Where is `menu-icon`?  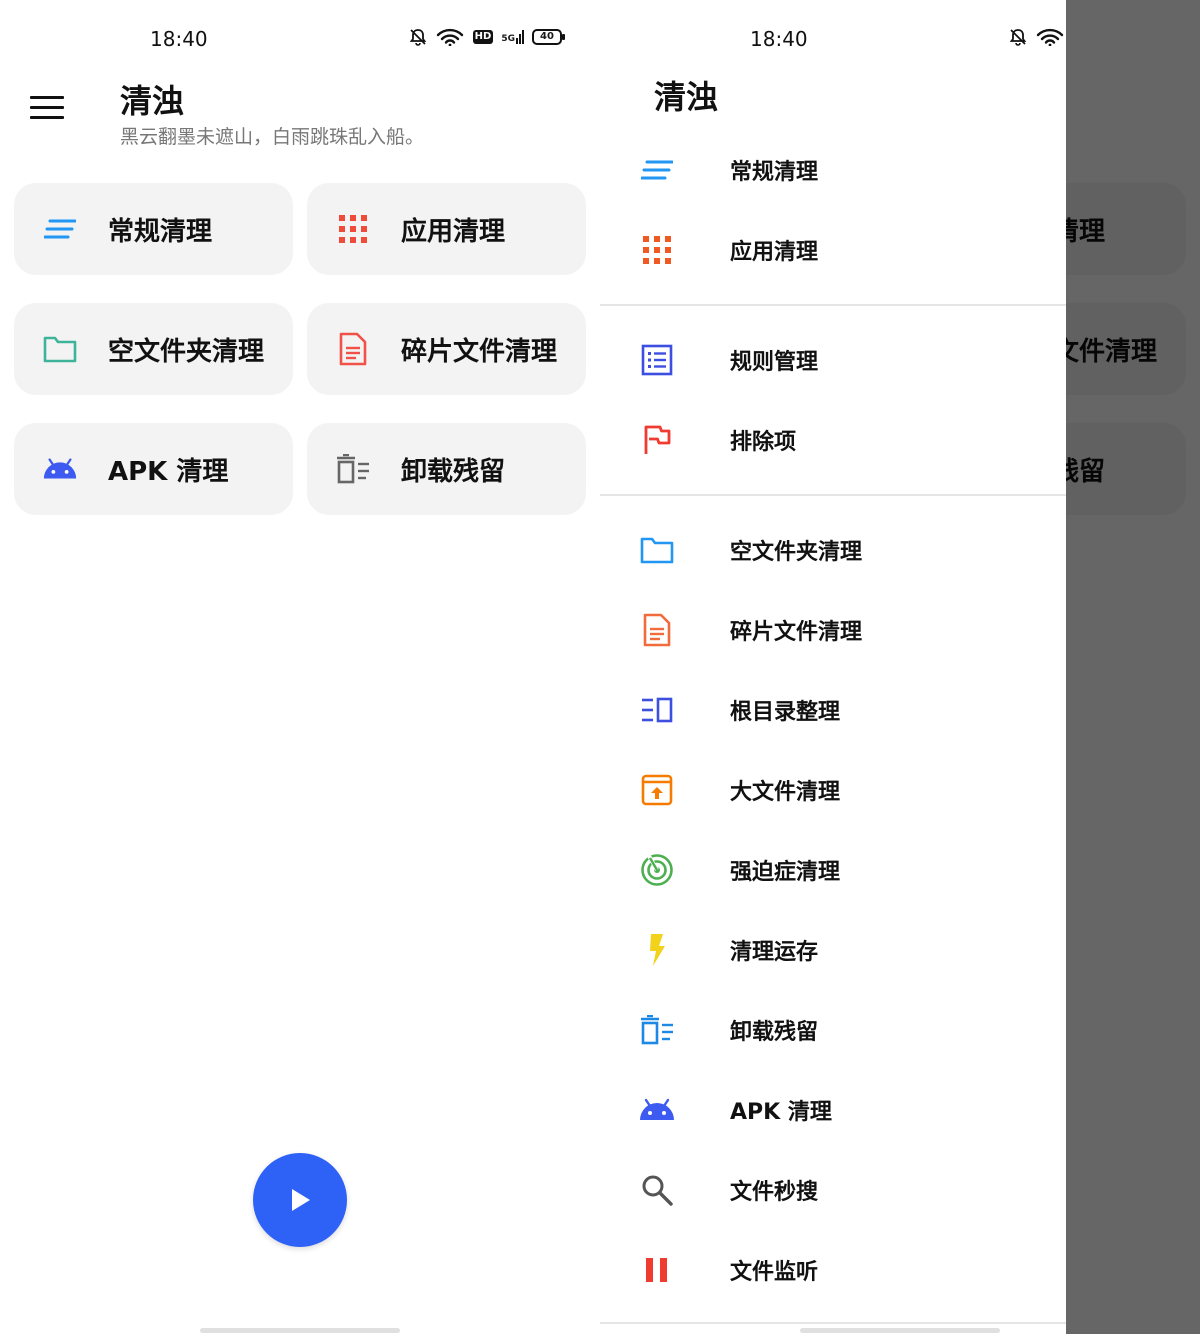 menu-icon is located at coordinates (47, 109).